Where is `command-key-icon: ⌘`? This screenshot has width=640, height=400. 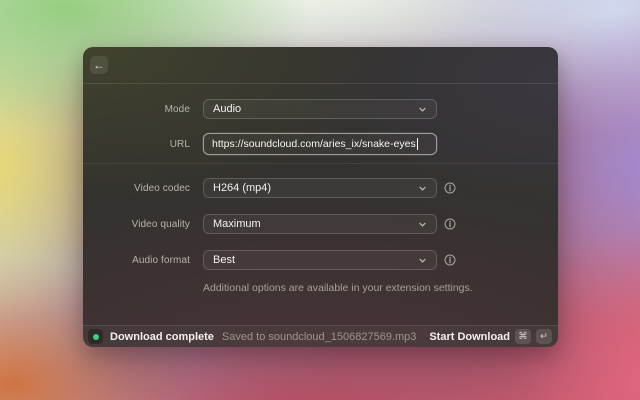
command-key-icon: ⌘ is located at coordinates (523, 336).